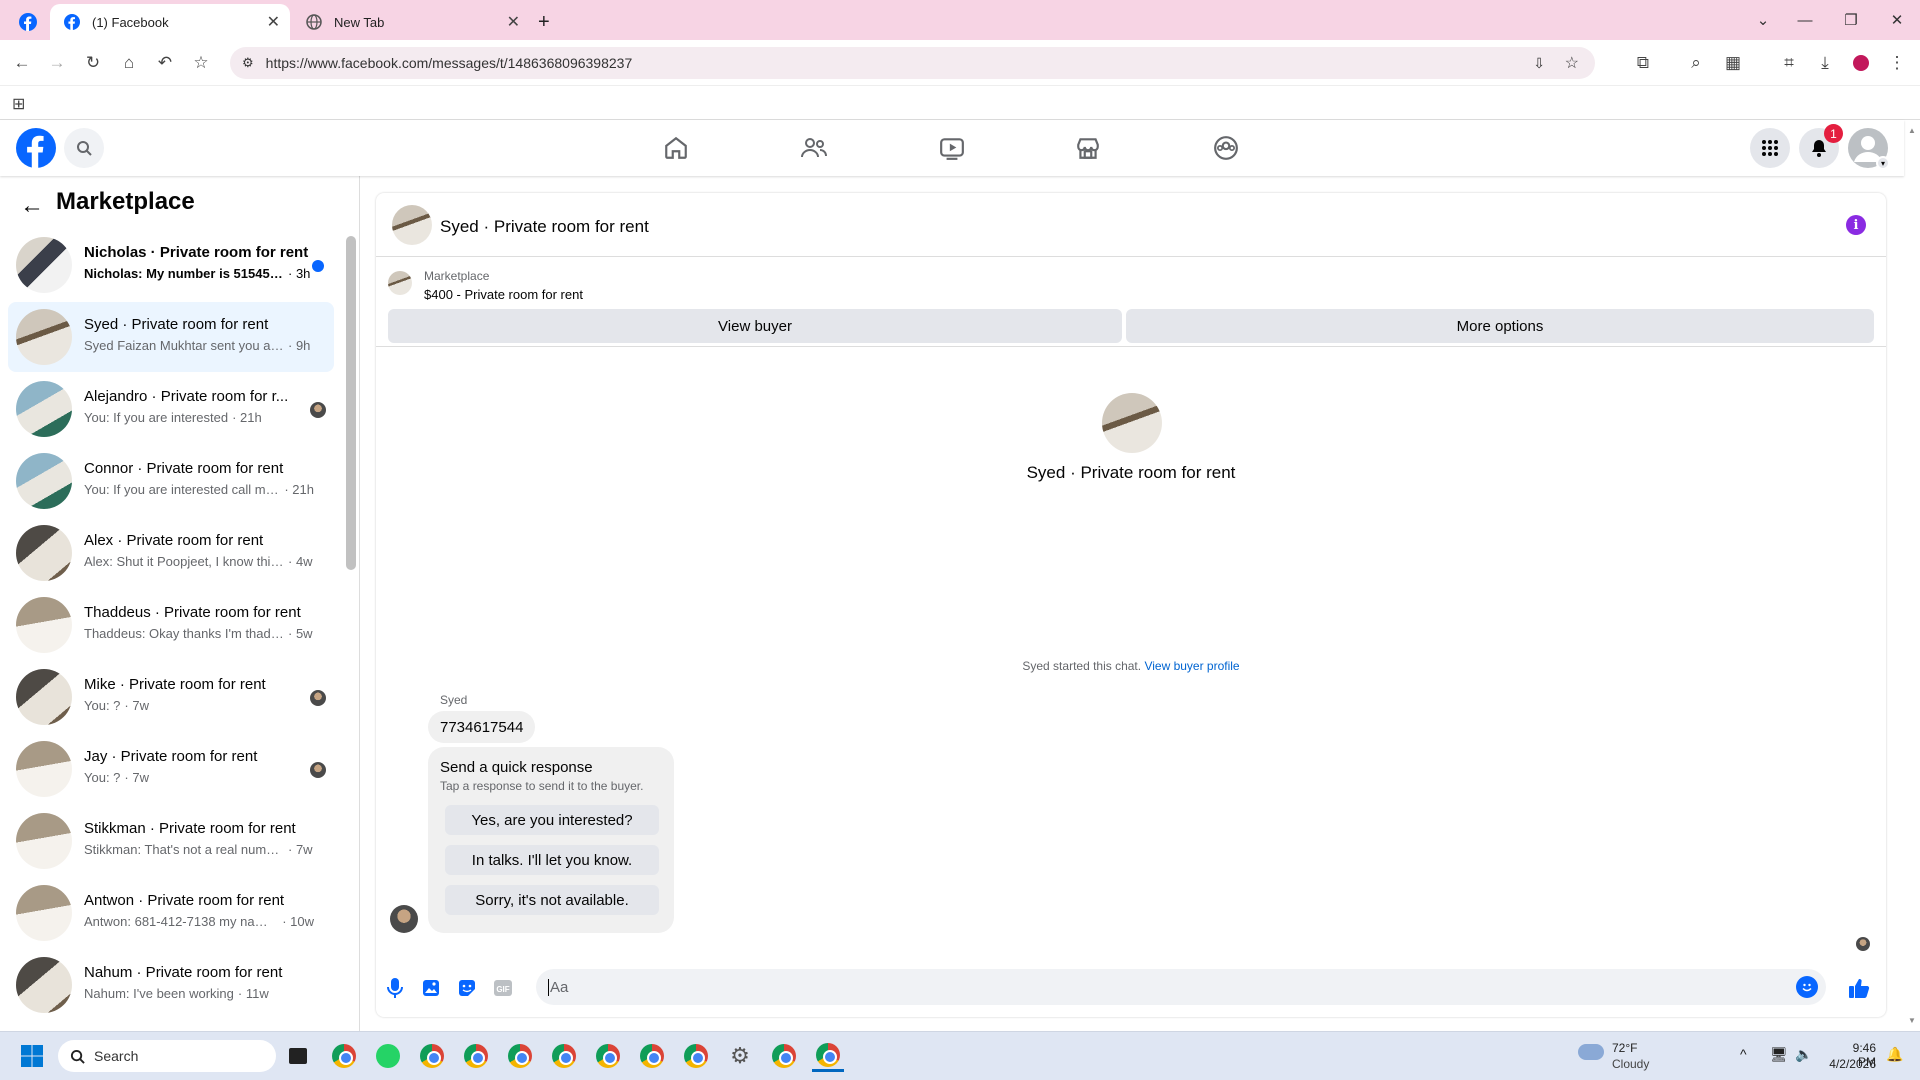 The width and height of the screenshot is (1920, 1080). I want to click on more-options-button: More options, so click(1500, 326).